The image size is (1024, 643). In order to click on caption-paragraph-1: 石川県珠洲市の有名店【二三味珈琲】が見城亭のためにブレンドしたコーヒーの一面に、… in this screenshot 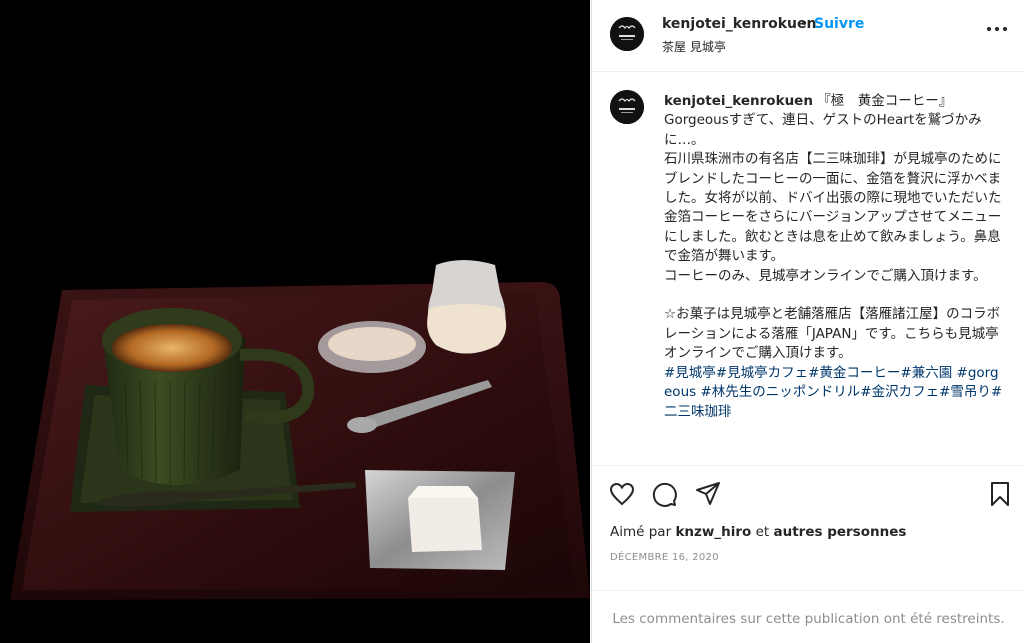, I will do `click(833, 208)`.